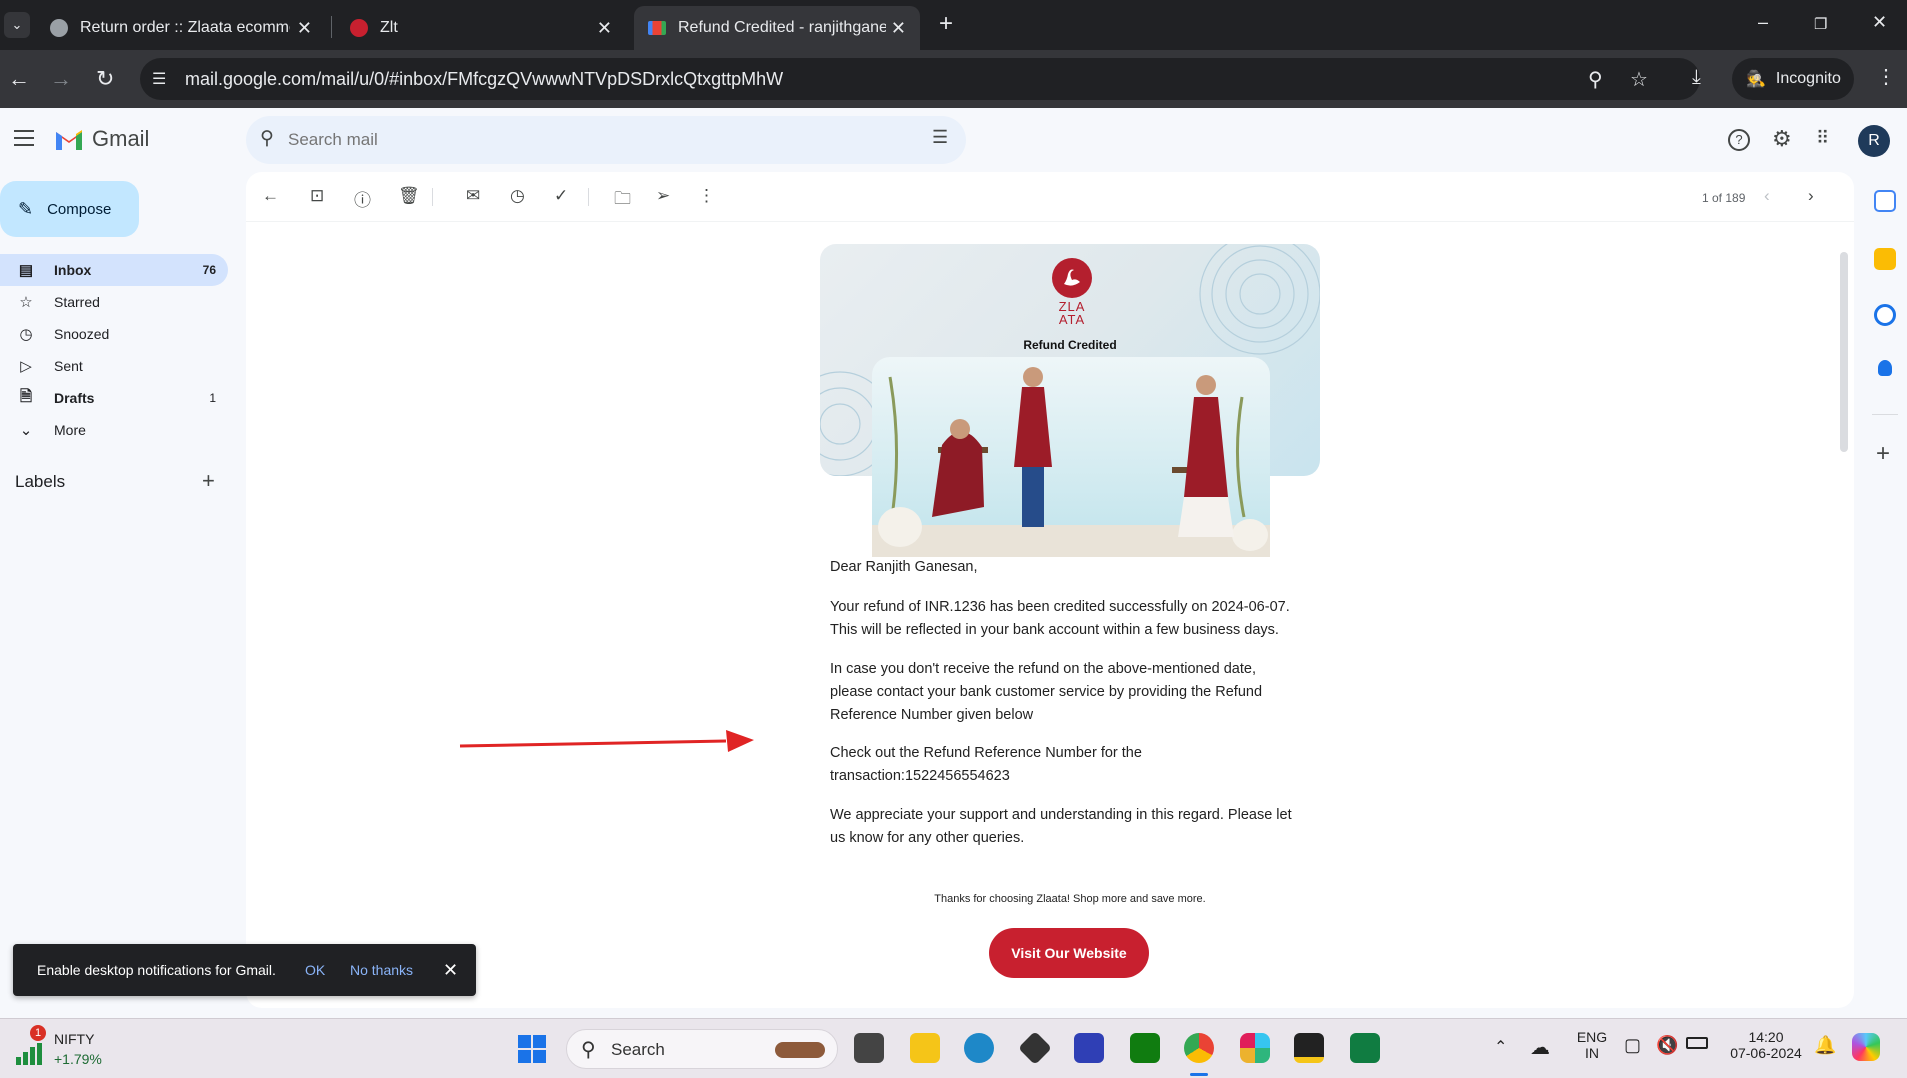 The width and height of the screenshot is (1907, 1078). I want to click on windows-start-icon, so click(532, 1049).